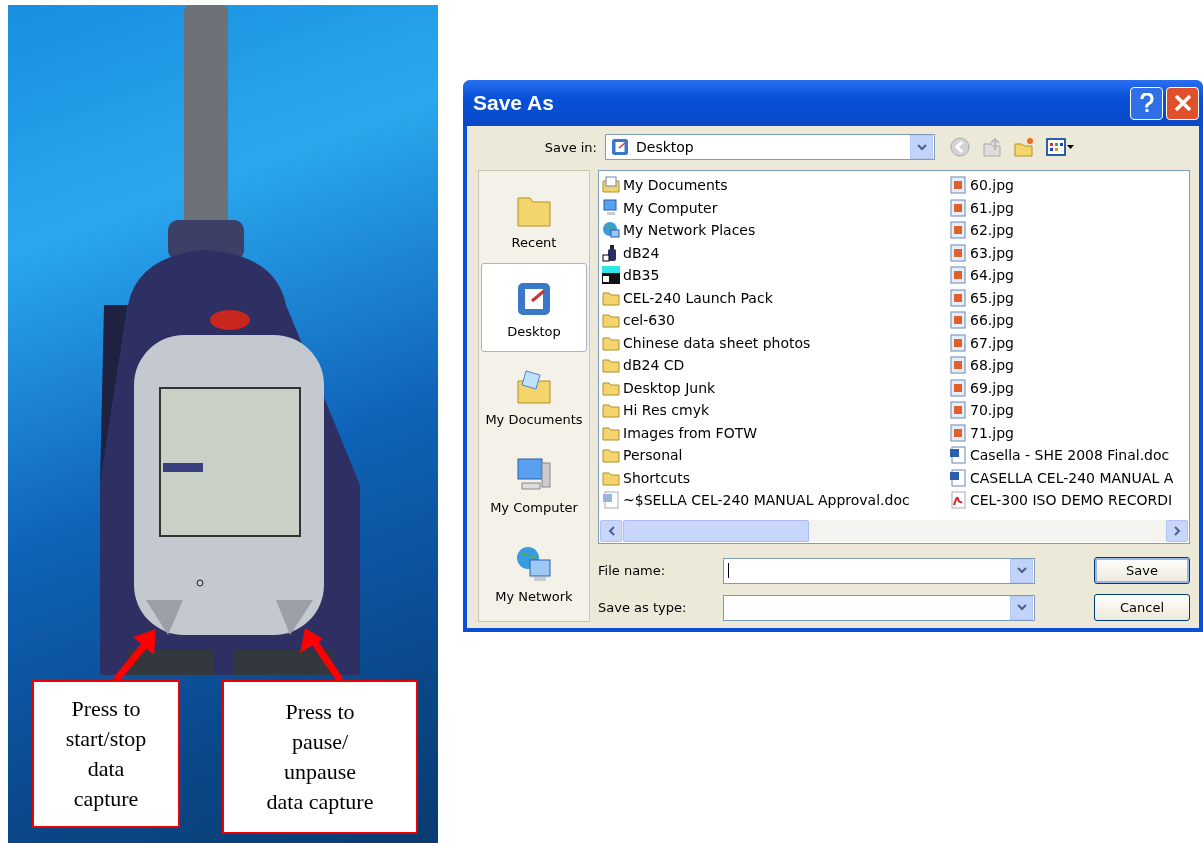 The height and width of the screenshot is (843, 1203). What do you see at coordinates (775, 477) in the screenshot?
I see `file-item: Shortcuts` at bounding box center [775, 477].